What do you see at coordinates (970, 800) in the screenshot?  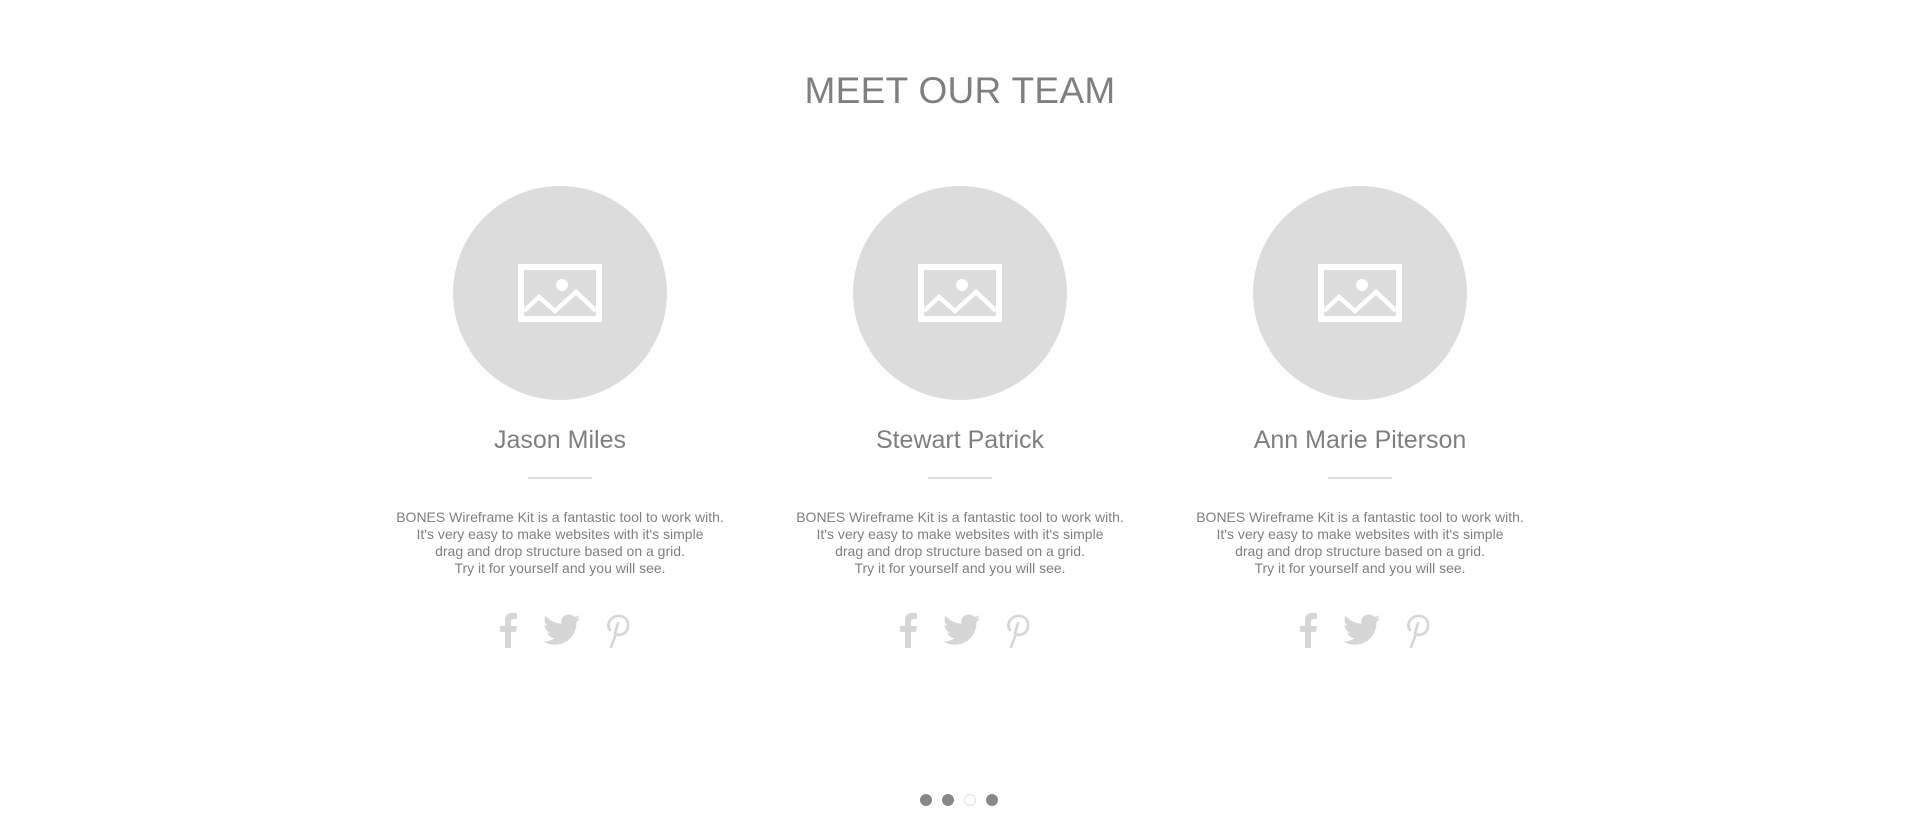 I see `pagination-dot-3-active` at bounding box center [970, 800].